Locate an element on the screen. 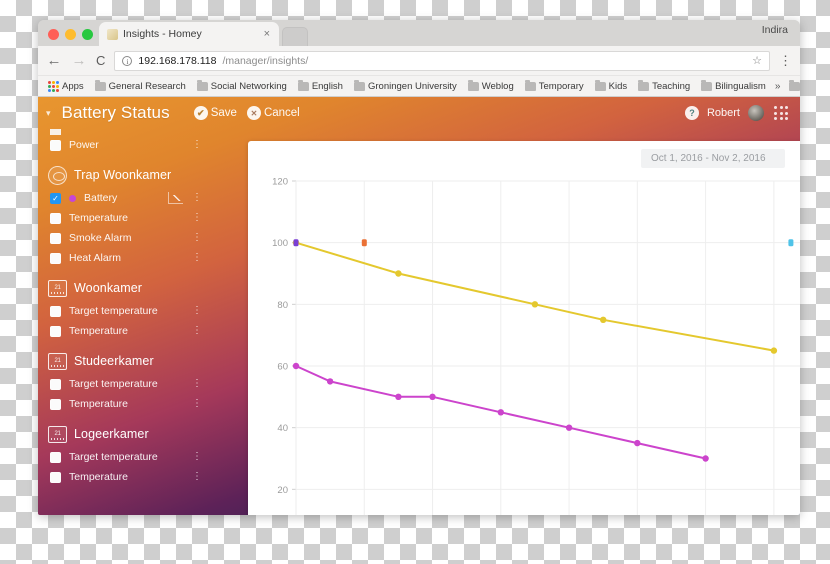  address-bar: i 192.168.178.118 /manager/insights/ ☆ is located at coordinates (442, 60).